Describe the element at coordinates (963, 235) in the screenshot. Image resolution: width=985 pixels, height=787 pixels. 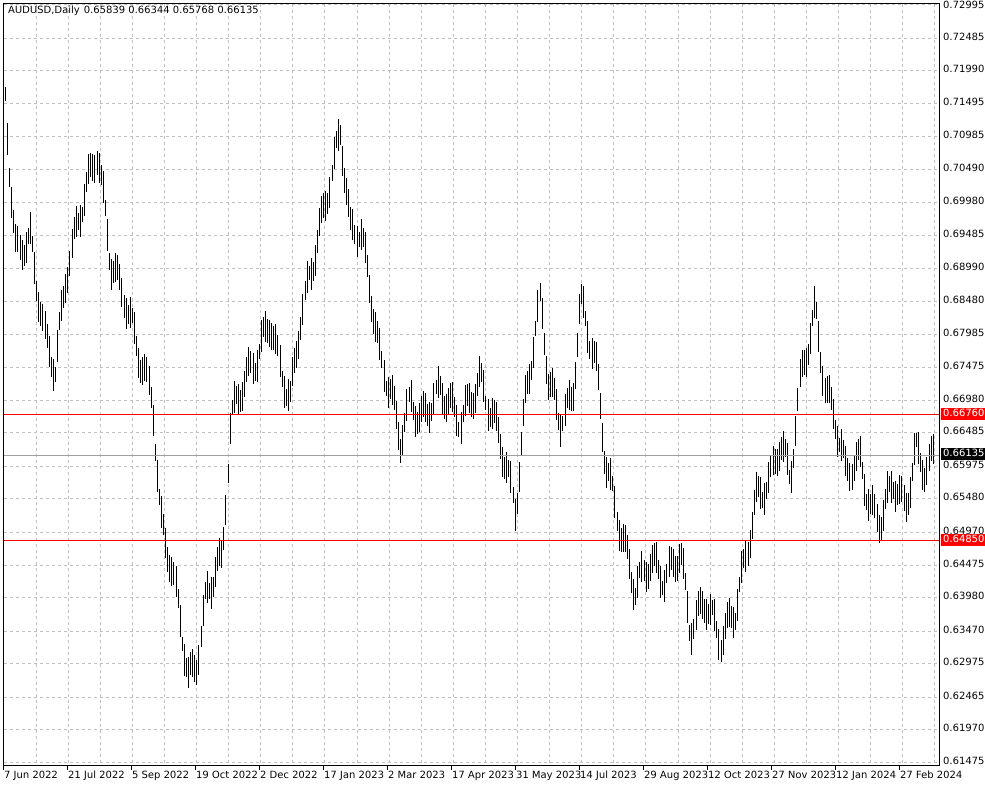
I see `price-label: 0.69485` at that location.